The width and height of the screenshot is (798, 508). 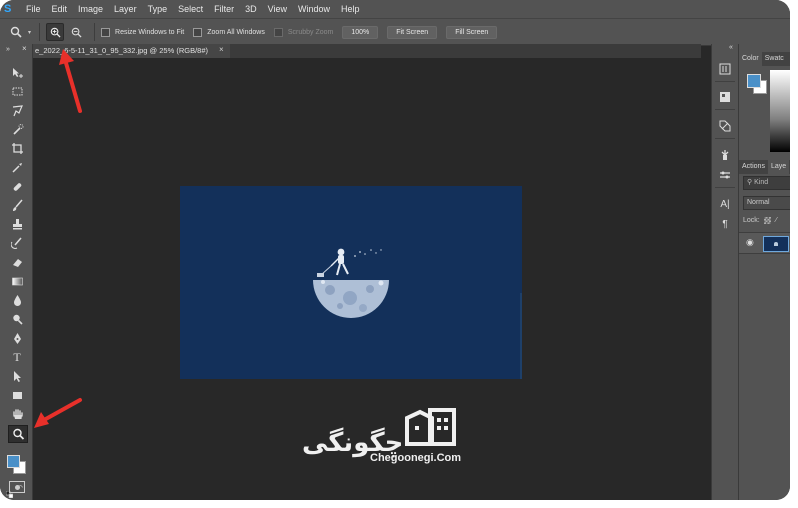 I want to click on blend-mode-select: Normal, so click(x=766, y=203).